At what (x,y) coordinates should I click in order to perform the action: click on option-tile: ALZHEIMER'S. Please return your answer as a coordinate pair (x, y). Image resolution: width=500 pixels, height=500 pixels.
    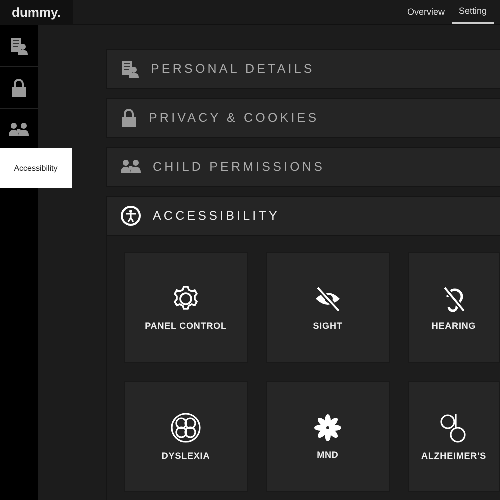
    Looking at the image, I should click on (454, 436).